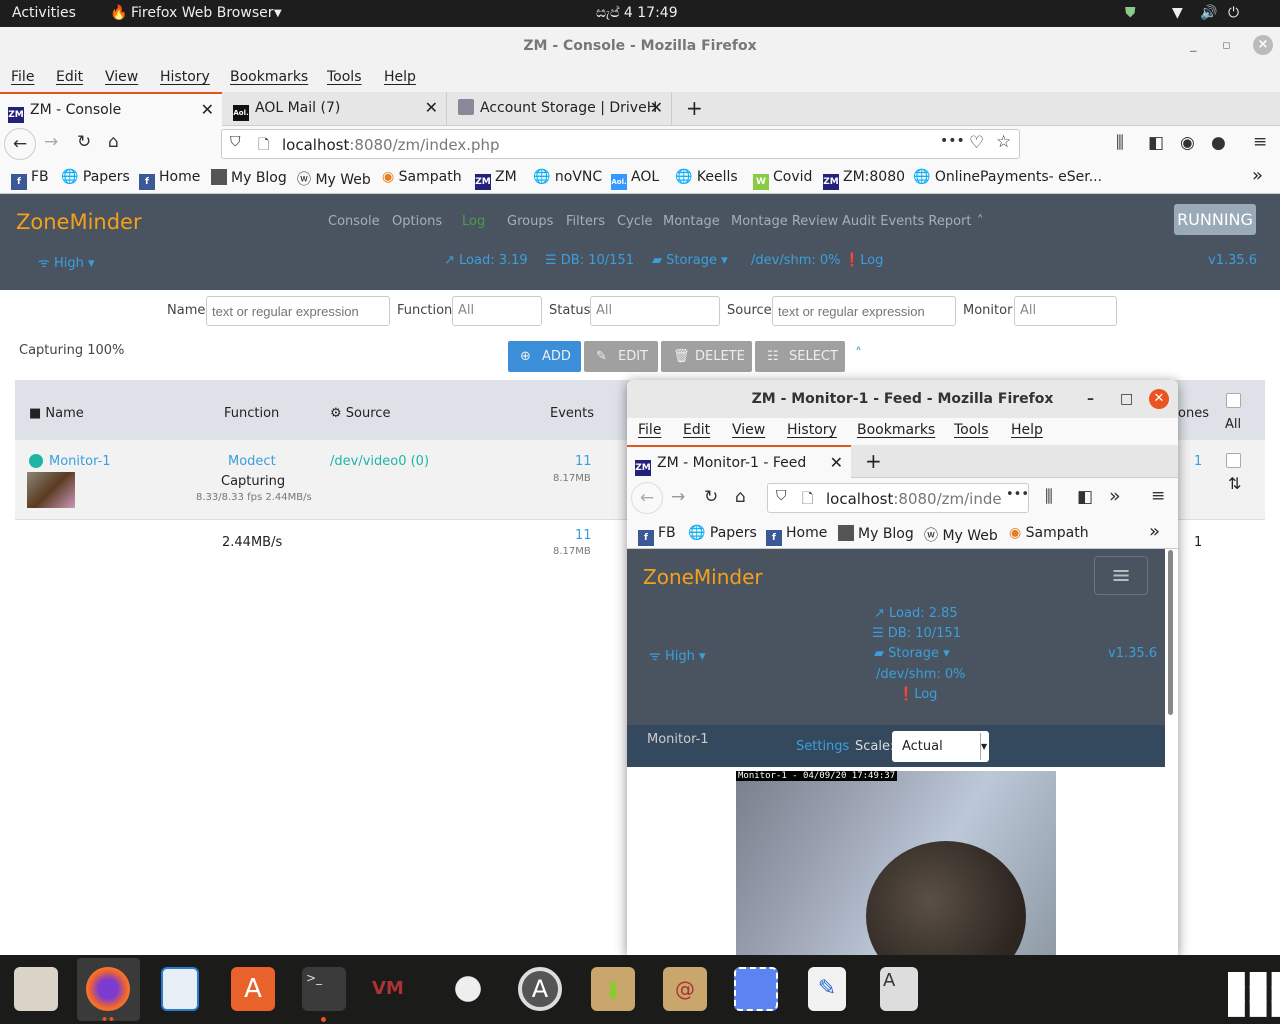  Describe the element at coordinates (334, 179) in the screenshot. I see `bookmark-my-web: ⓦ My Web` at that location.